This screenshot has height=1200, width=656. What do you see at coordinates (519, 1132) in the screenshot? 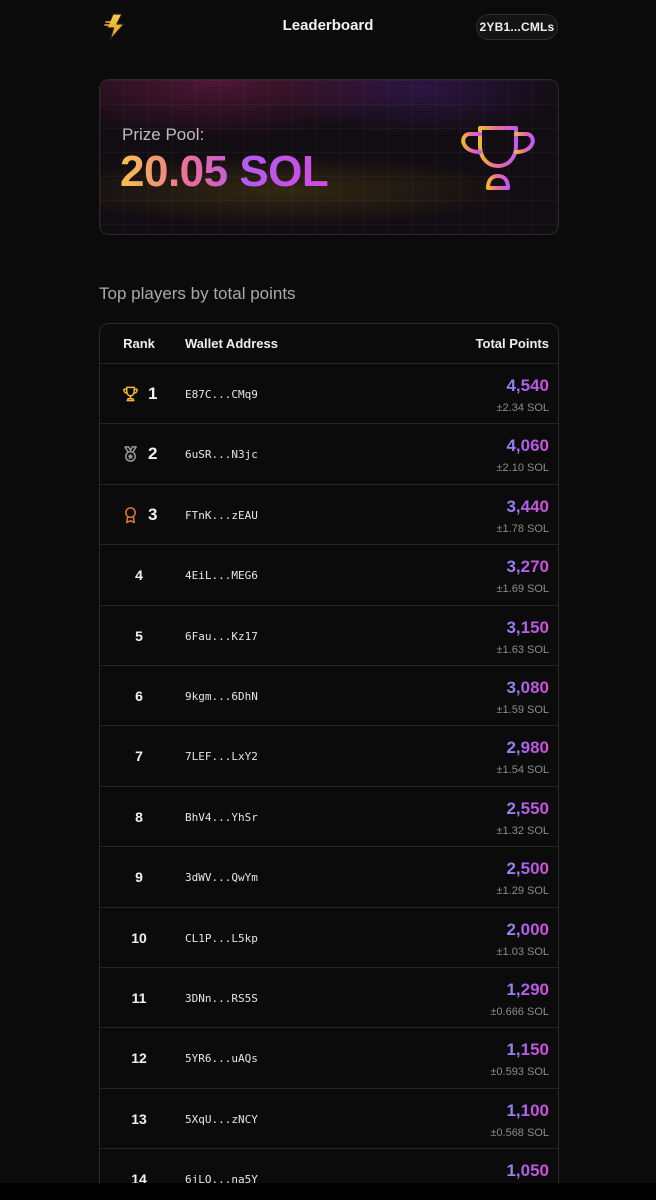
I see `sol-estimate: ±0.568 SOL` at bounding box center [519, 1132].